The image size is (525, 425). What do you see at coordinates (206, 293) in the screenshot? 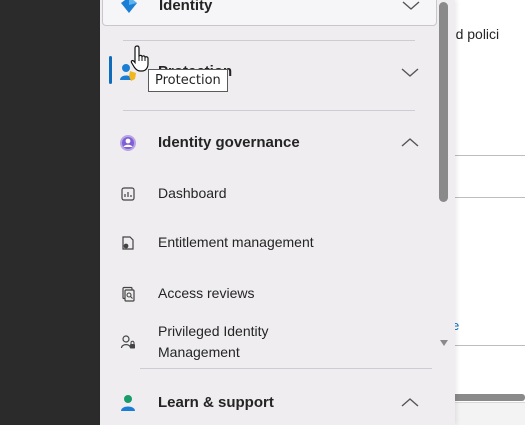
I see `nav-item-label: Access reviews` at bounding box center [206, 293].